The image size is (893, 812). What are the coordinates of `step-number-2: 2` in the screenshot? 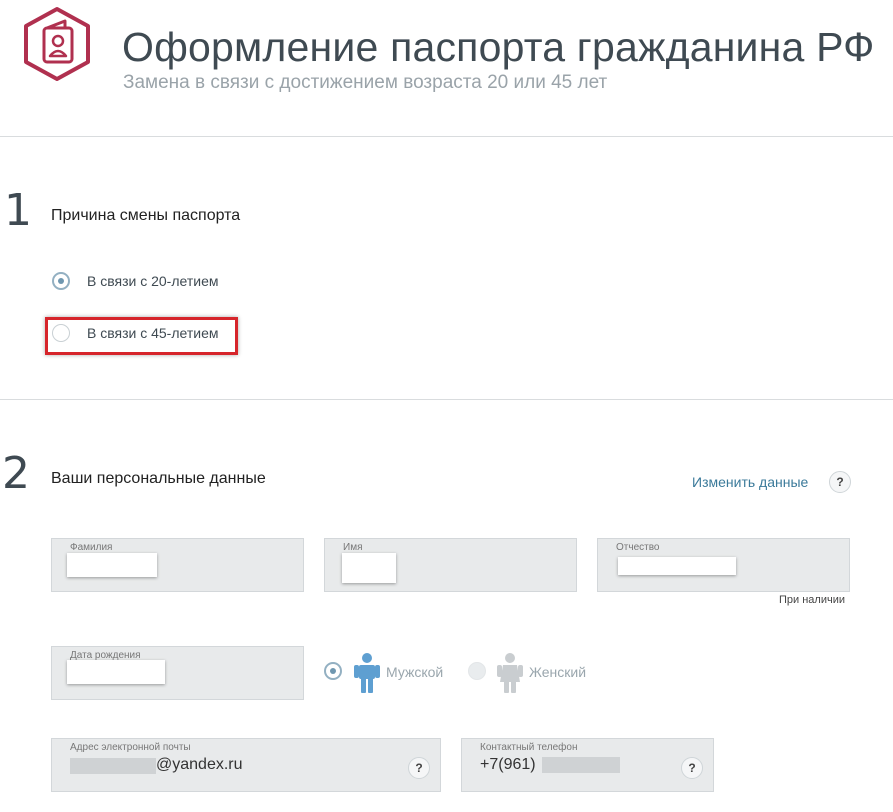 It's located at (16, 473).